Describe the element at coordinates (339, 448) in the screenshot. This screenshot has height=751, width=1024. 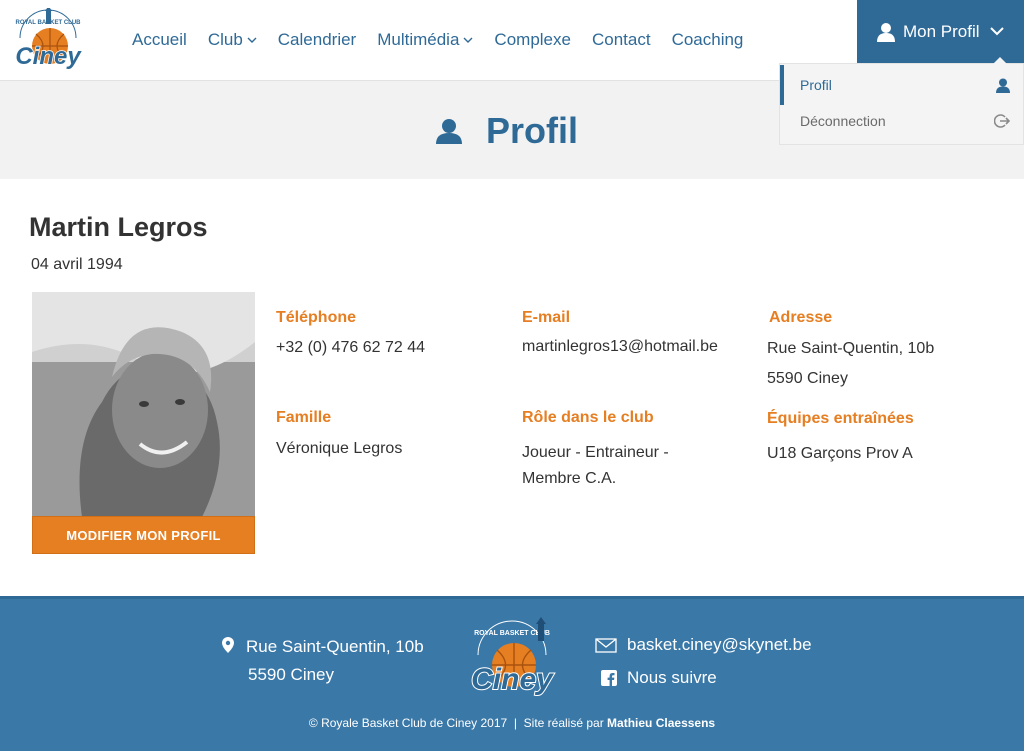
I see `family-value: Véronique Legros` at that location.